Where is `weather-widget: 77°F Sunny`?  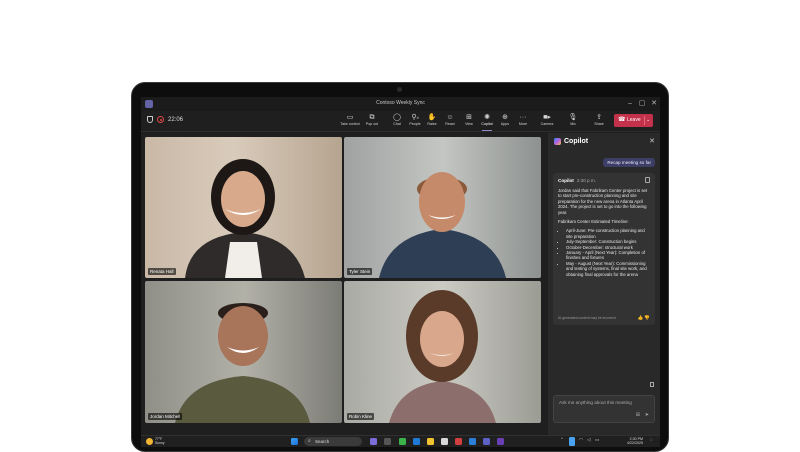
weather-widget: 77°F Sunny is located at coordinates (155, 441).